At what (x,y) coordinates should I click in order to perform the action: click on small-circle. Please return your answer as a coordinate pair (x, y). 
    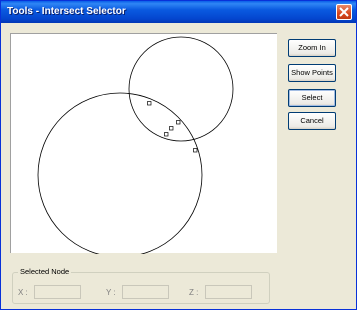
    Looking at the image, I should click on (181, 89).